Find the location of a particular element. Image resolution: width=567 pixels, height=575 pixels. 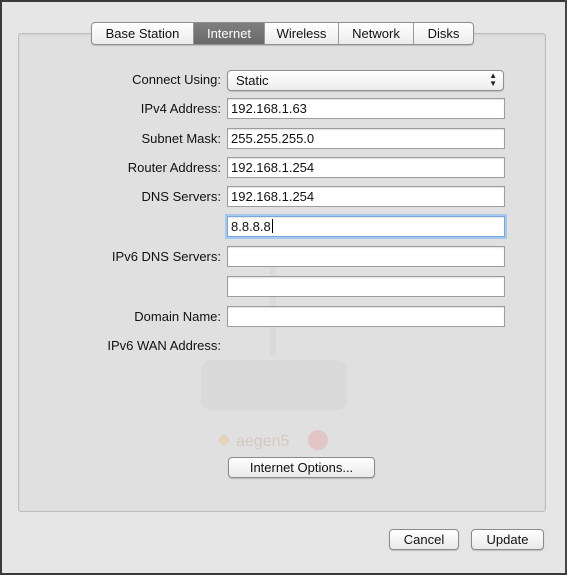

tab-base-station: Base Station is located at coordinates (143, 33).